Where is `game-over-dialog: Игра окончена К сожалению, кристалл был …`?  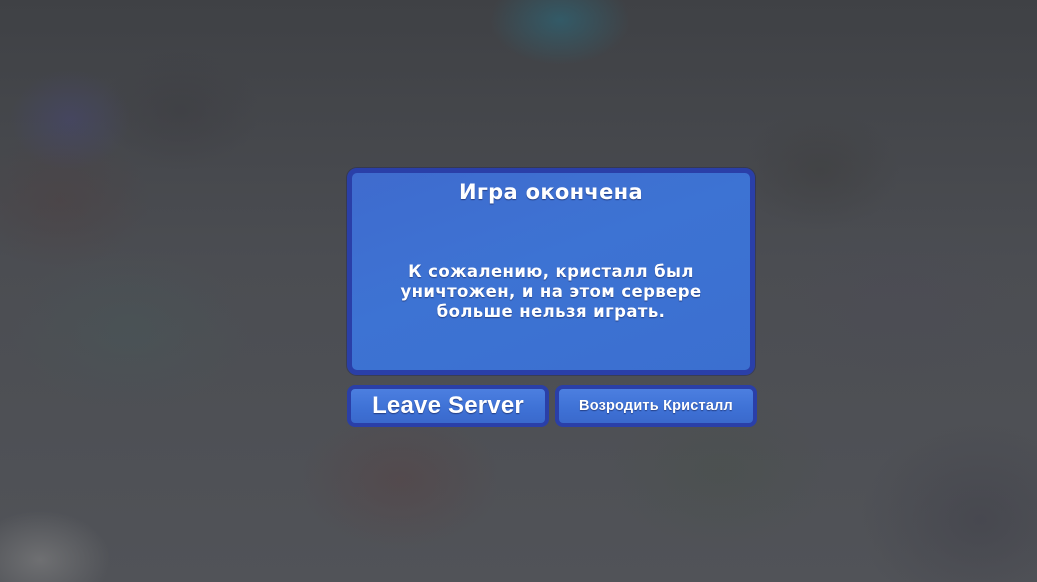 game-over-dialog: Игра окончена К сожалению, кристалл был … is located at coordinates (551, 271).